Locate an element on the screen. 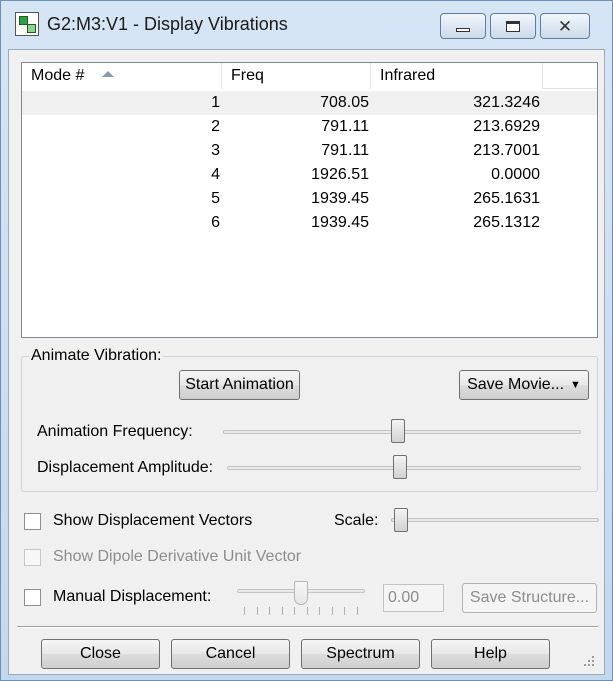 The image size is (613, 681). table-header: Mode # Freq Infrared is located at coordinates (309, 76).